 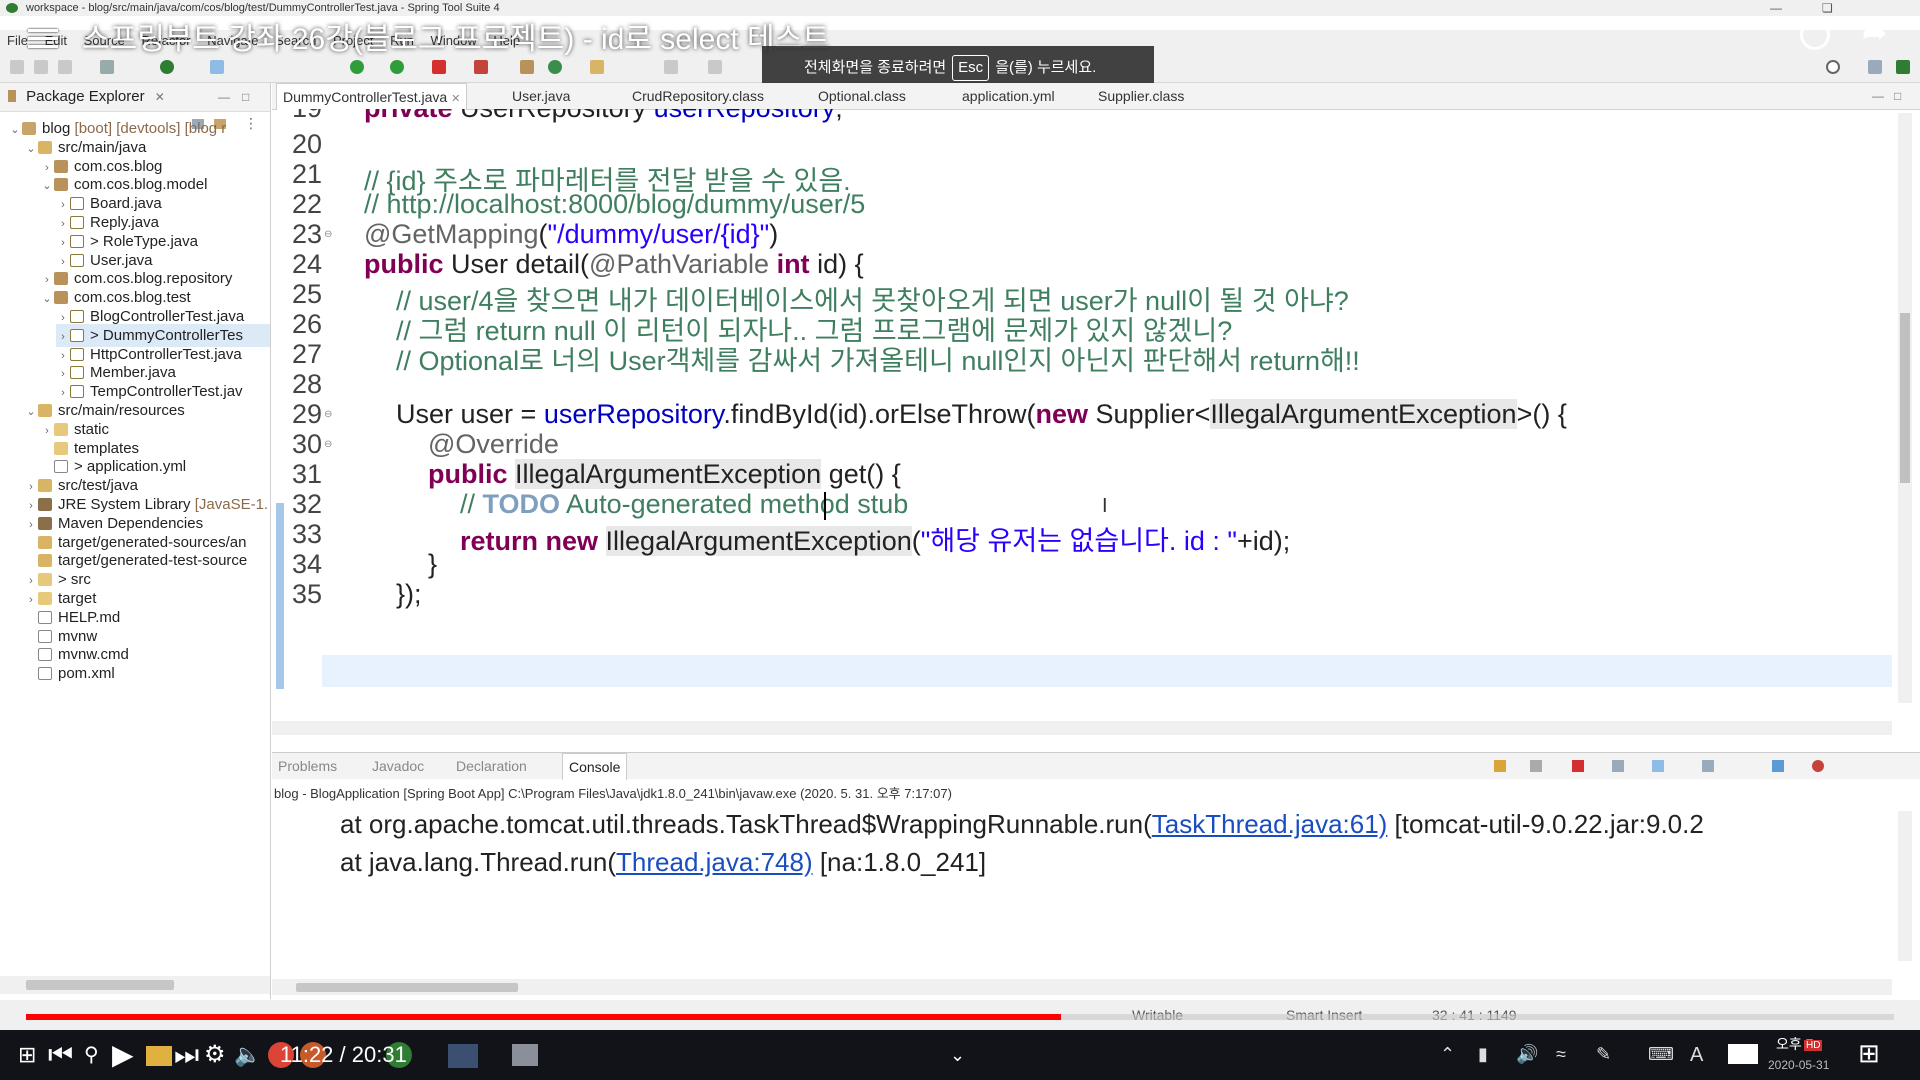 What do you see at coordinates (1815, 35) in the screenshot?
I see `watch-later-icon` at bounding box center [1815, 35].